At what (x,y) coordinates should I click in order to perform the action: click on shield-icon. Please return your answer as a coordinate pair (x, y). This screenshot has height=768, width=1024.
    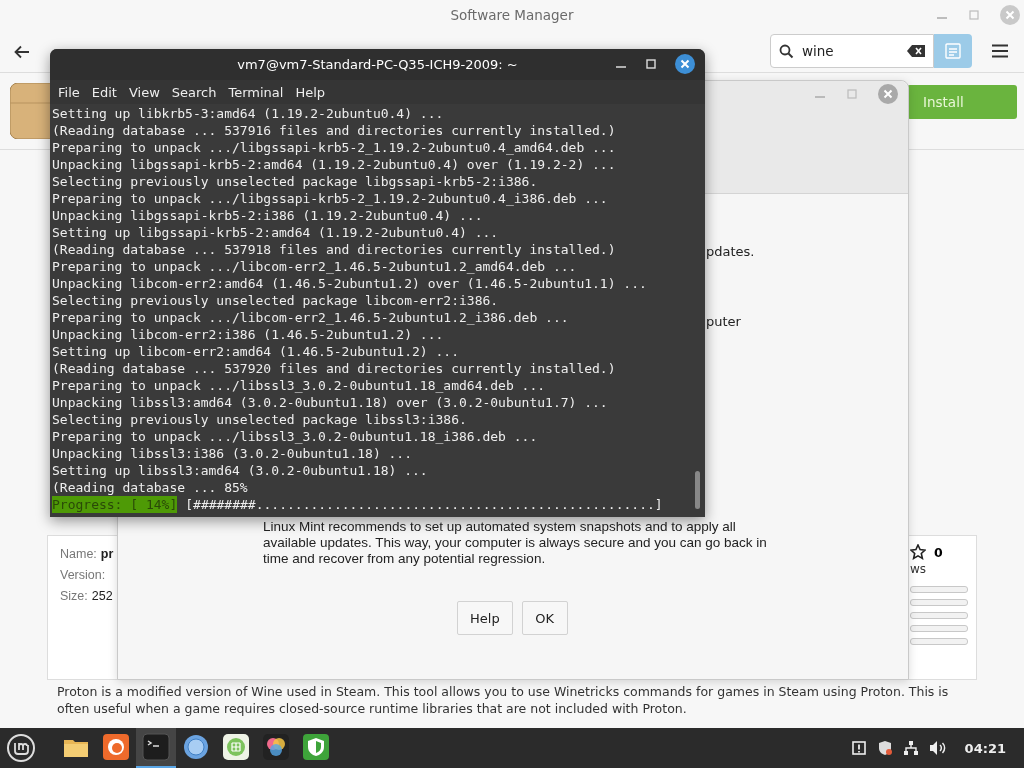
    Looking at the image, I should click on (884, 748).